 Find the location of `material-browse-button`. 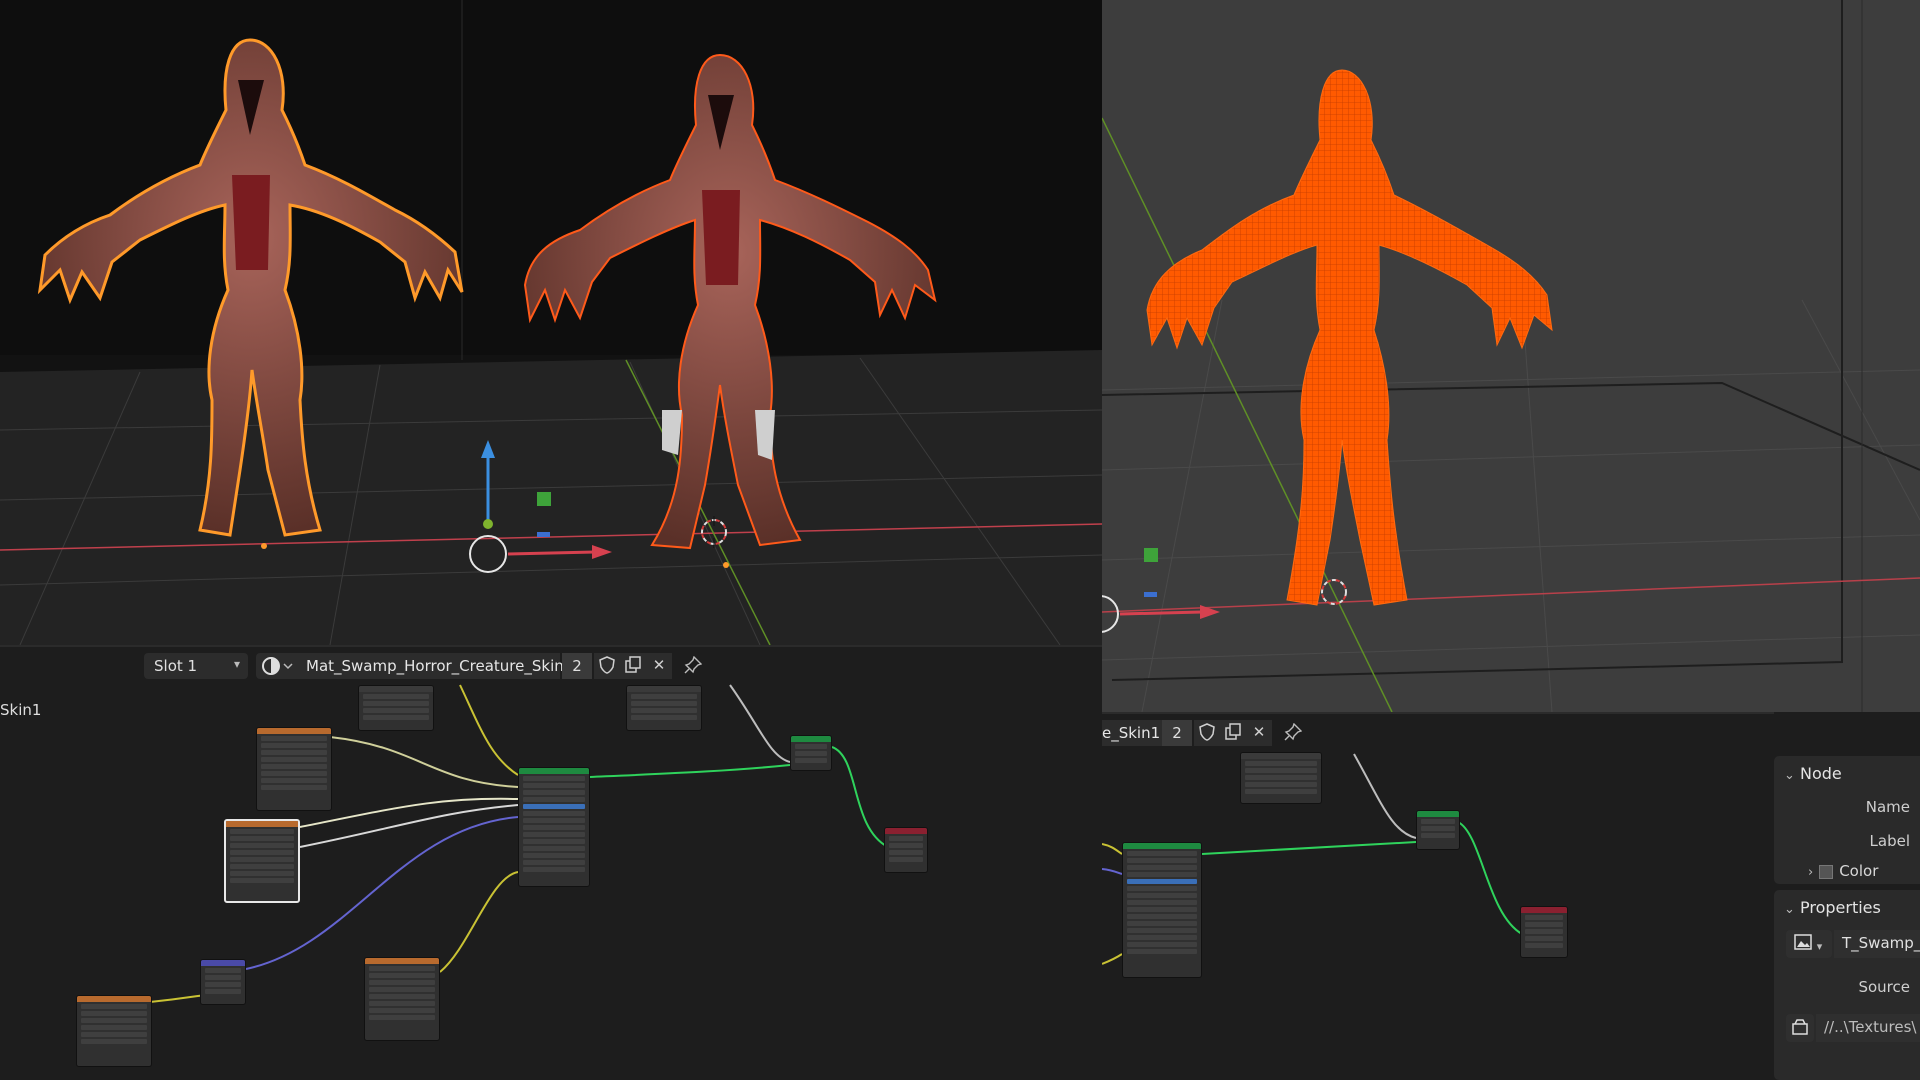

material-browse-button is located at coordinates (276, 666).